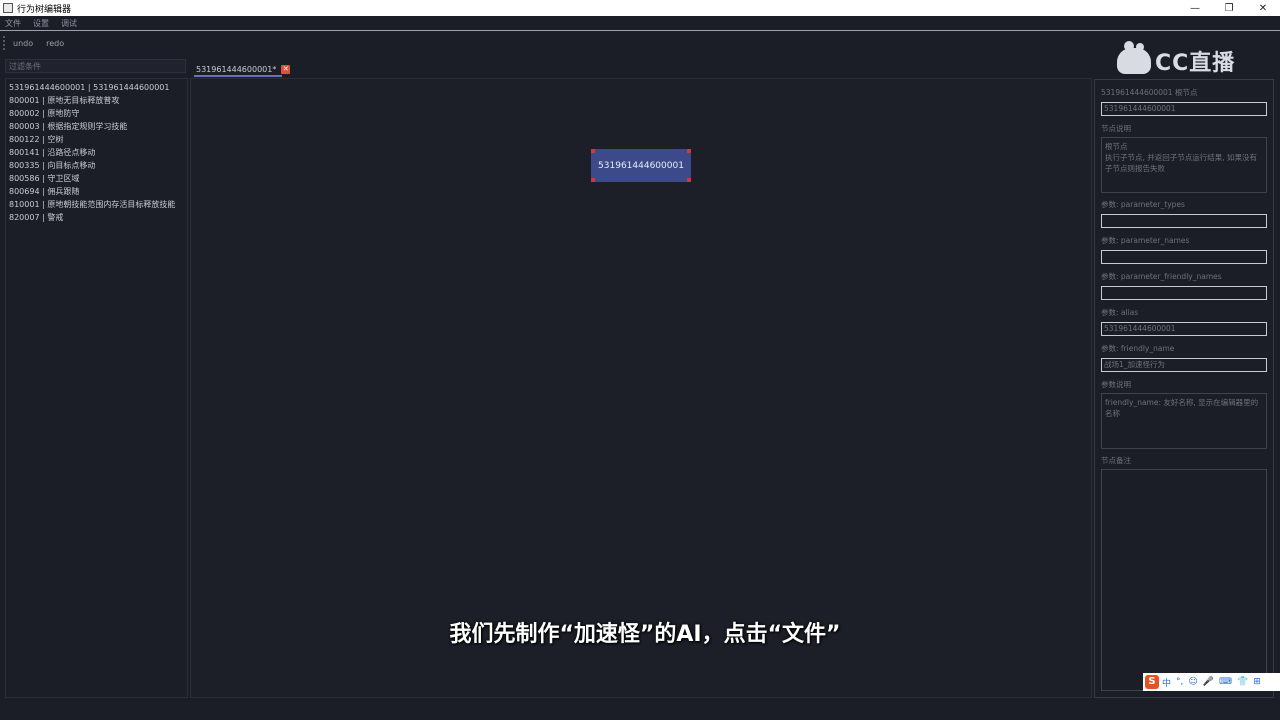  Describe the element at coordinates (1166, 682) in the screenshot. I see `chinese-mode-icon: 中` at that location.